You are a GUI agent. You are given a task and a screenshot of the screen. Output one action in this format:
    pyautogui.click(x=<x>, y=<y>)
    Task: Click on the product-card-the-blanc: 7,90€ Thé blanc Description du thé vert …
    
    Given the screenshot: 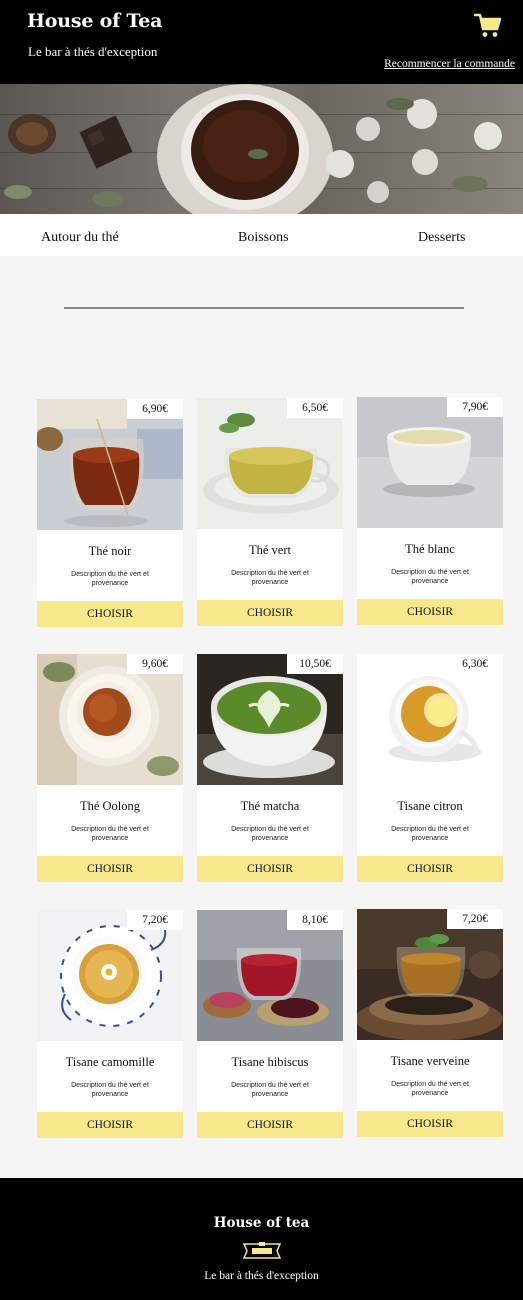 What is the action you would take?
    pyautogui.click(x=430, y=511)
    